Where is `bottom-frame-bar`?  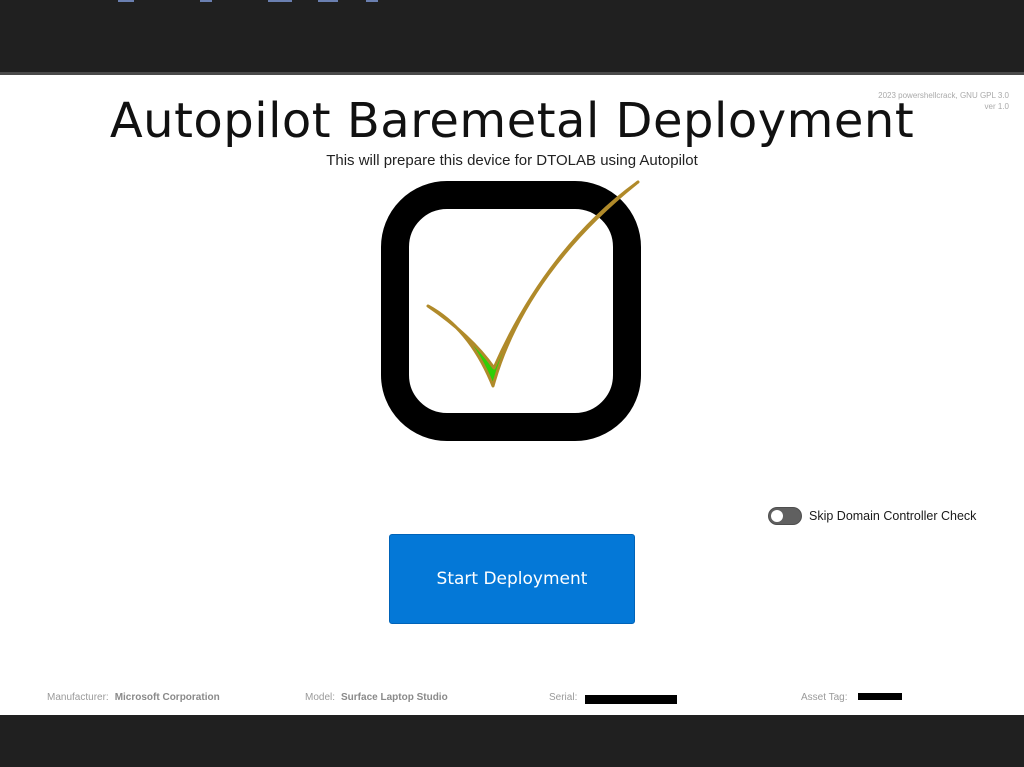
bottom-frame-bar is located at coordinates (512, 741).